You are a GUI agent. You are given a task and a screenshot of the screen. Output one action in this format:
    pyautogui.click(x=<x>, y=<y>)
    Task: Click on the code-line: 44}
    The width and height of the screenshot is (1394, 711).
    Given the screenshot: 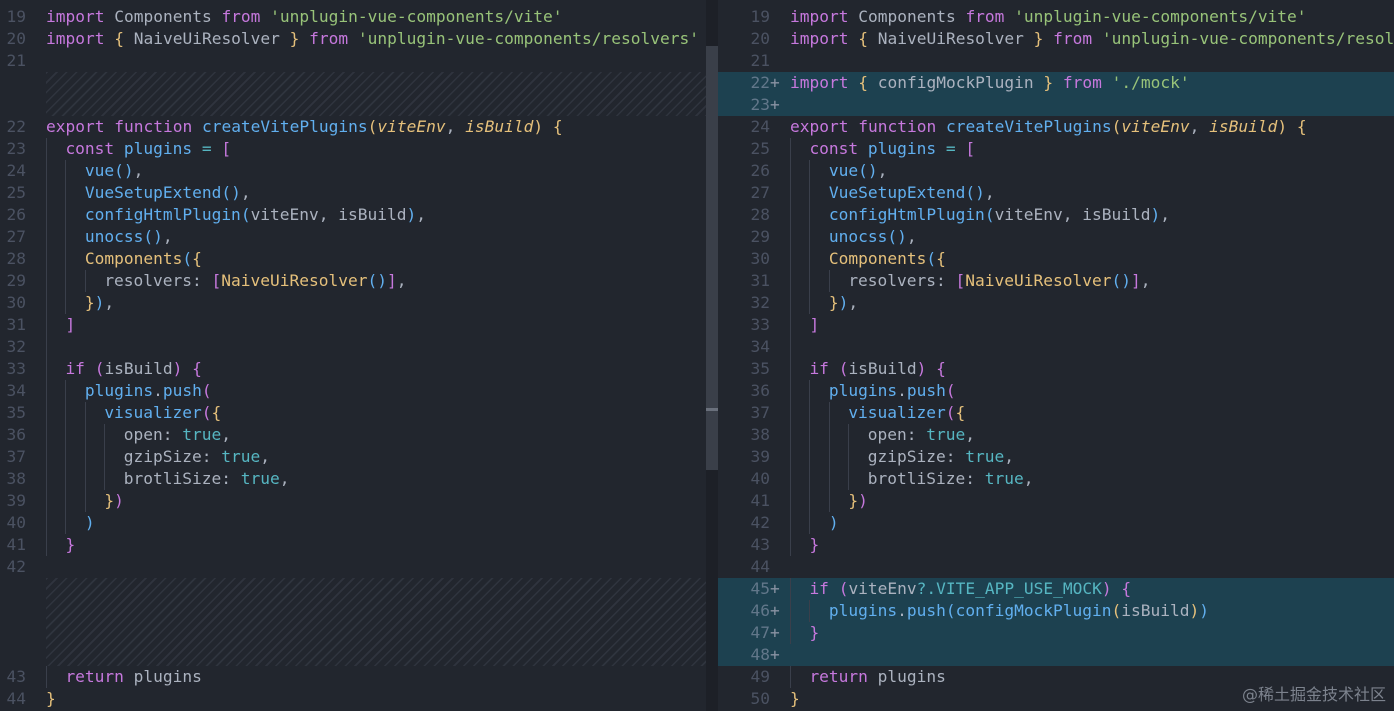 What is the action you would take?
    pyautogui.click(x=353, y=699)
    